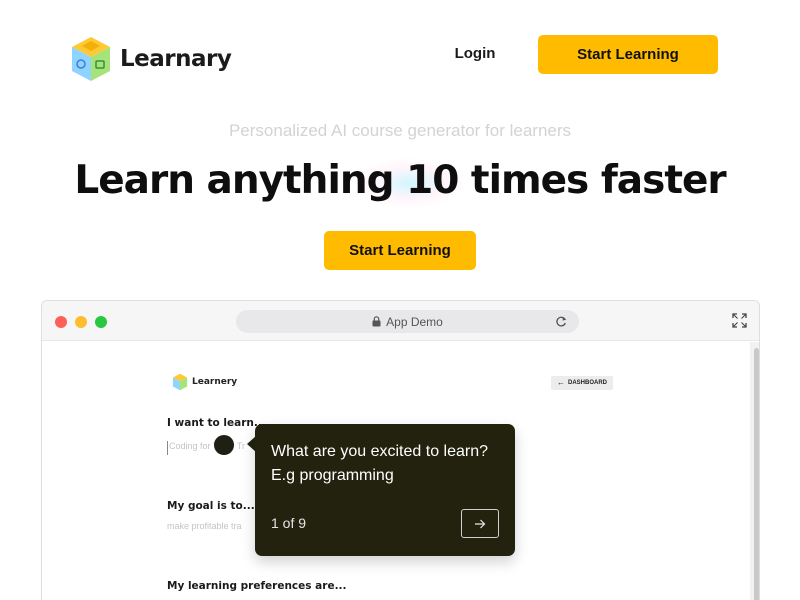 This screenshot has width=800, height=600. Describe the element at coordinates (756, 474) in the screenshot. I see `scrollbar-thumb` at that location.